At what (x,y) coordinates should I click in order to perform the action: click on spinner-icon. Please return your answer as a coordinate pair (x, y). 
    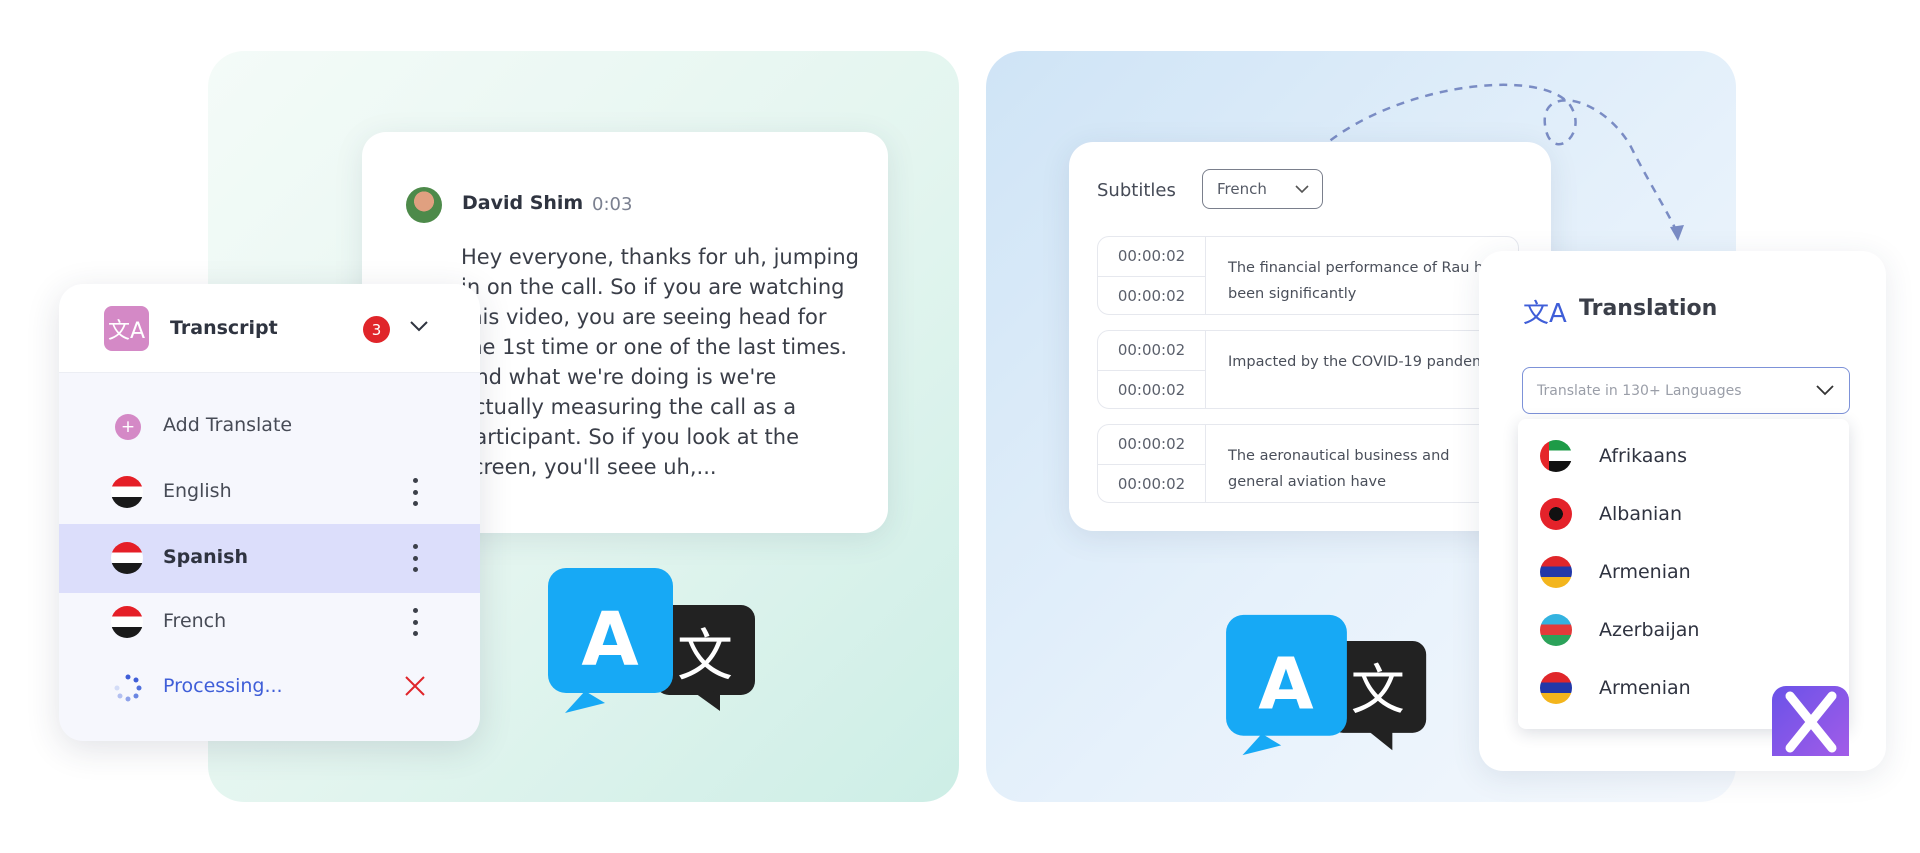
    Looking at the image, I should click on (128, 688).